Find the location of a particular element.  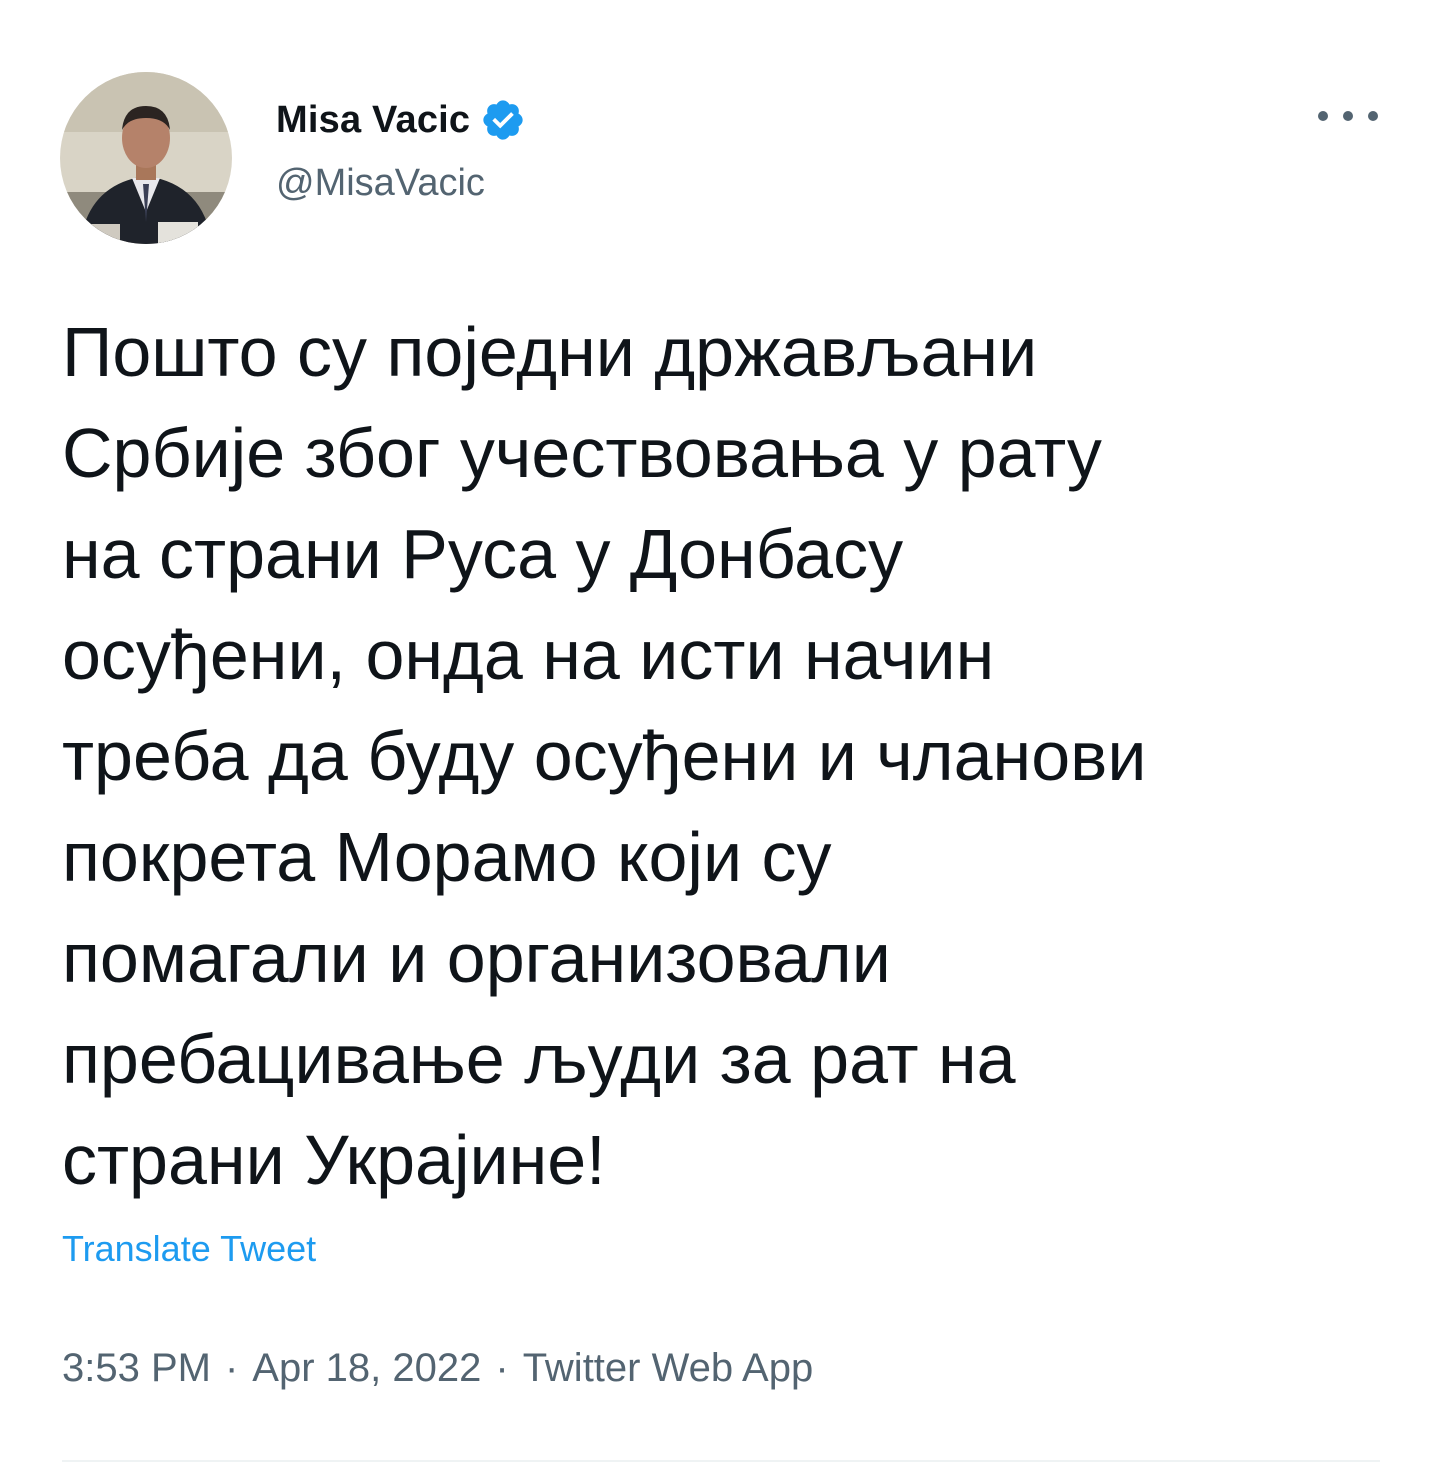

verified-badge-icon is located at coordinates (503, 120).